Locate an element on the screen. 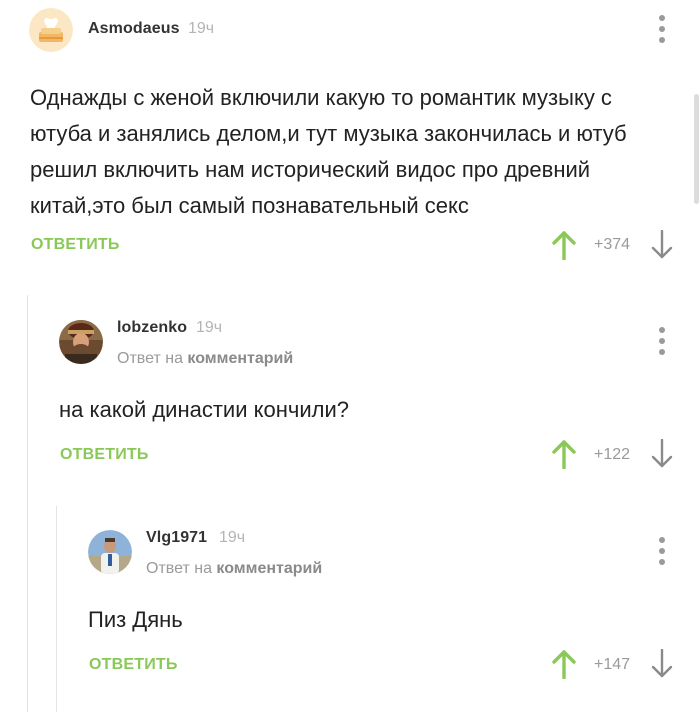 Image resolution: width=700 pixels, height=712 pixels. rating: +147 is located at coordinates (612, 664).